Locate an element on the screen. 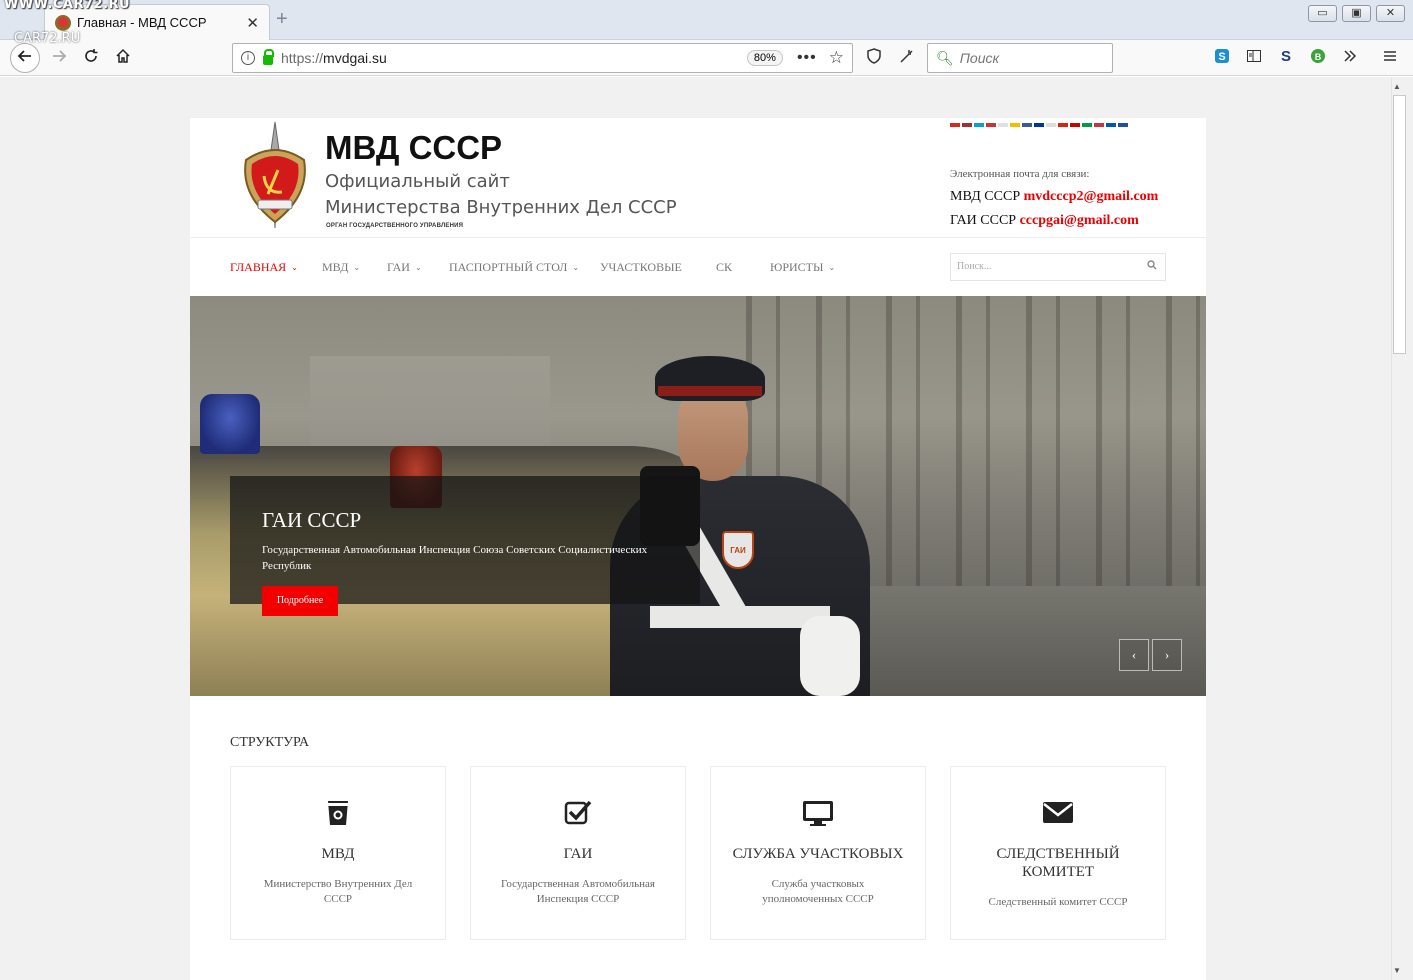 The height and width of the screenshot is (980, 1413). extension-wand-icon is located at coordinates (906, 58).